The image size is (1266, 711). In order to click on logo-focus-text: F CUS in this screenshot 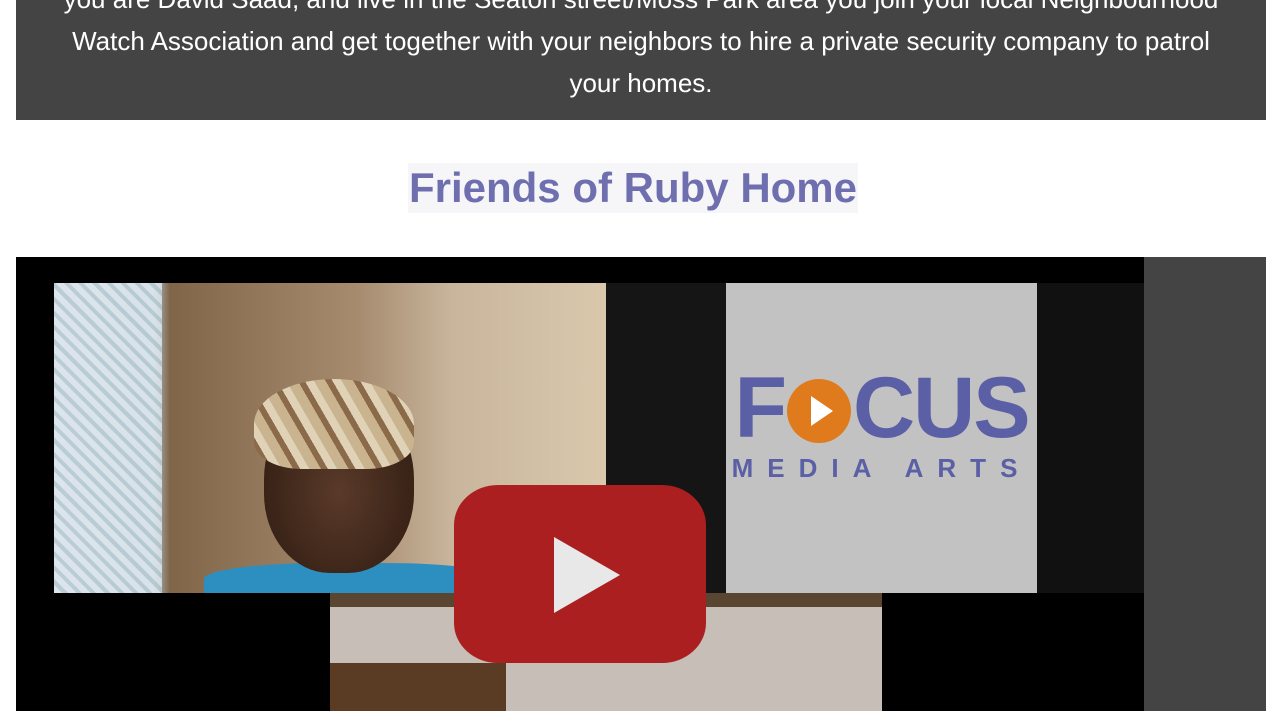, I will do `click(881, 408)`.